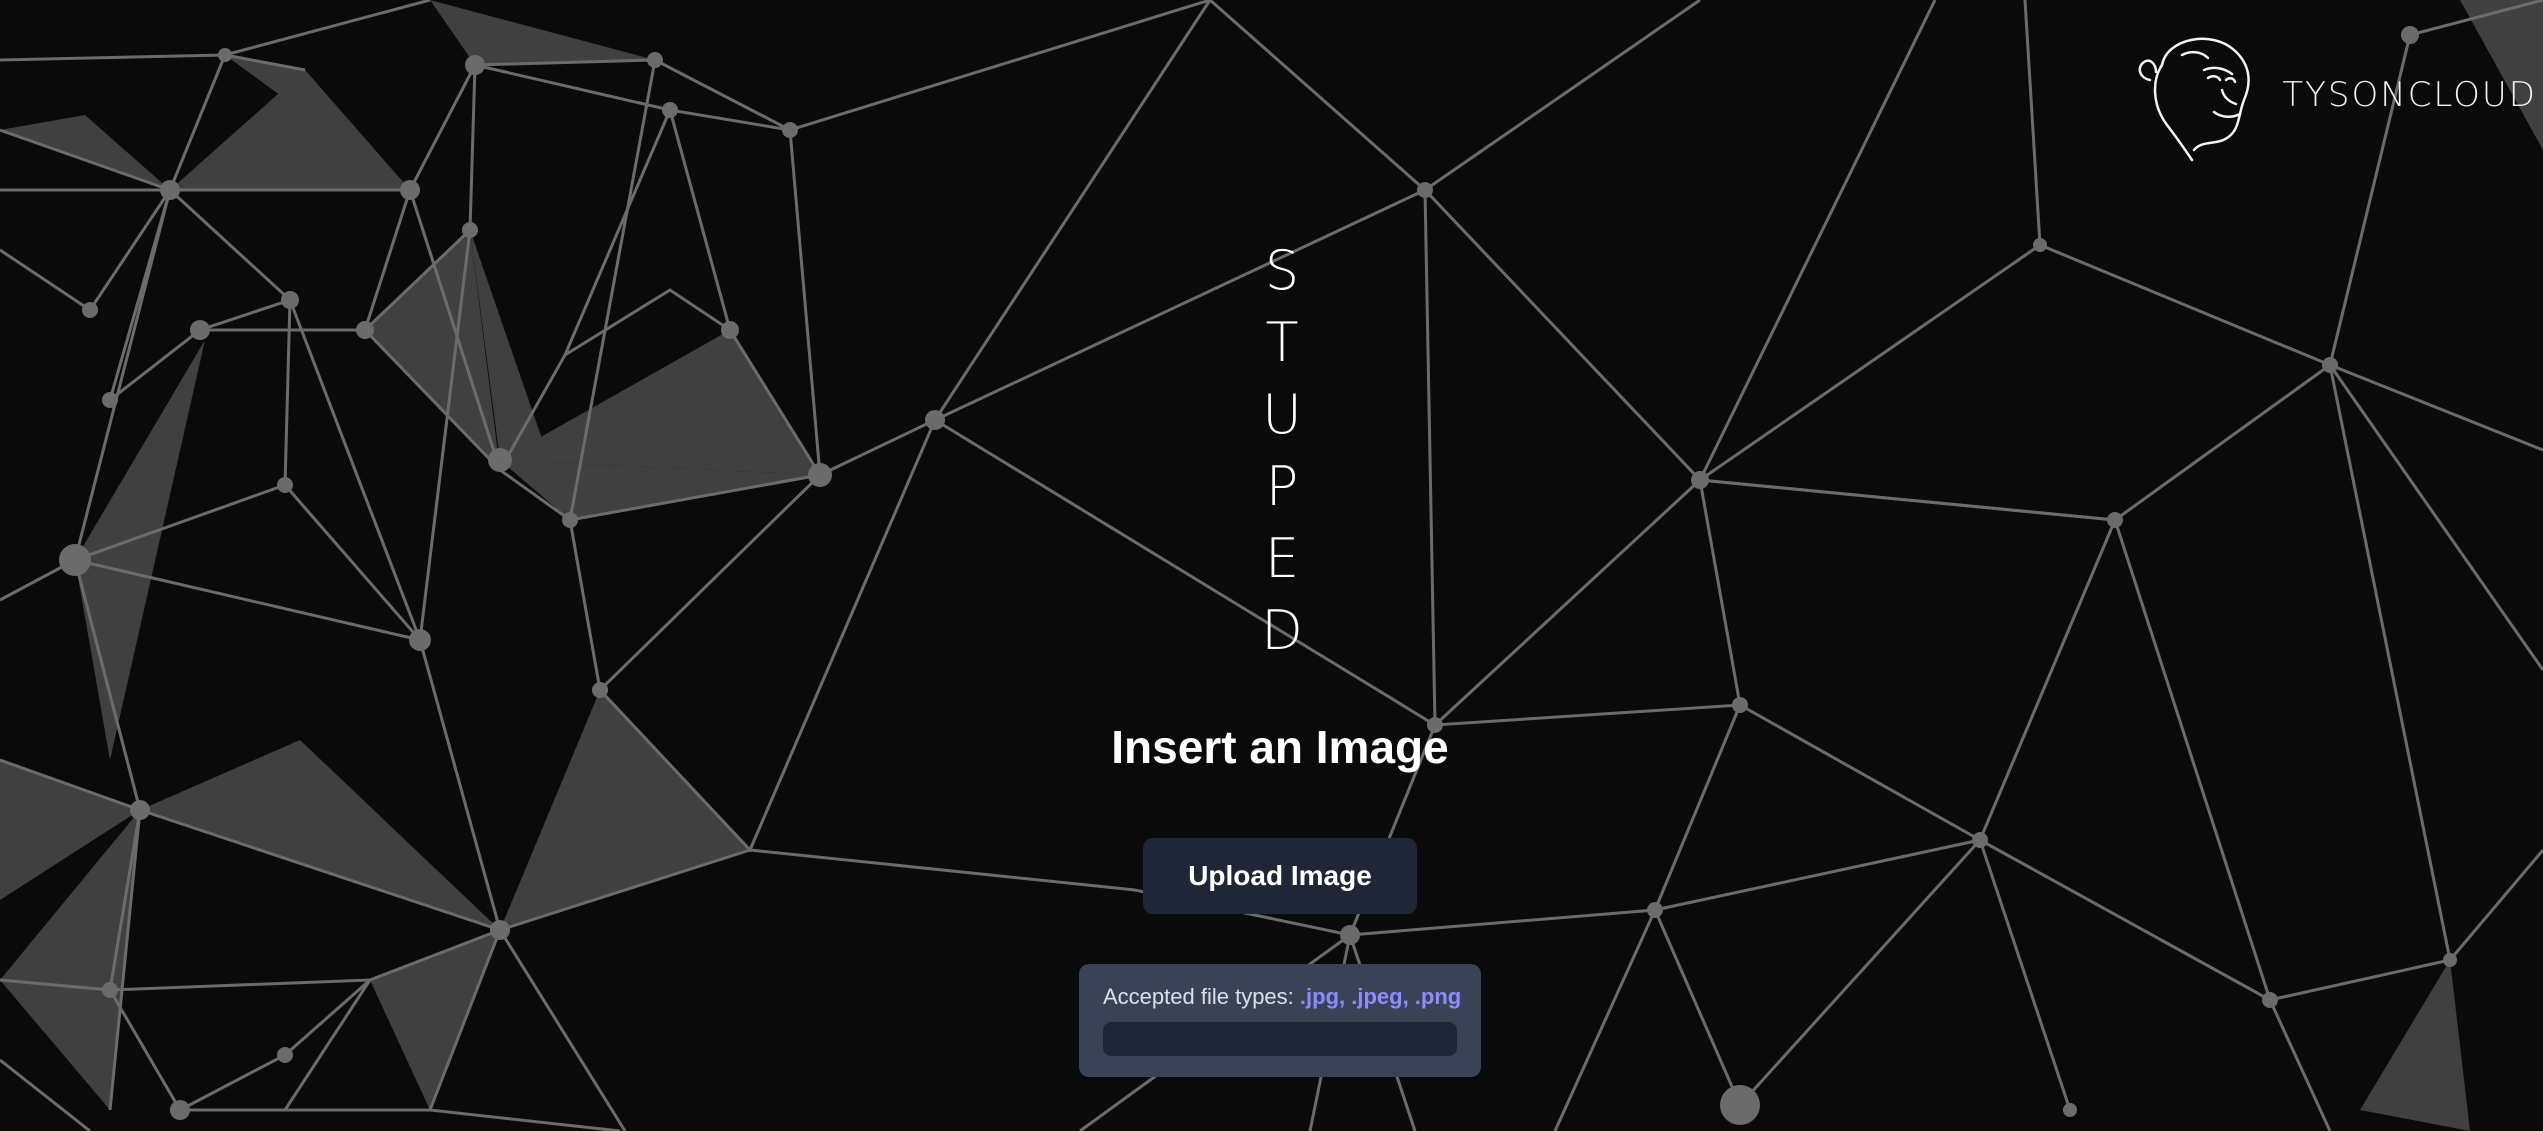  What do you see at coordinates (1282, 414) in the screenshot?
I see `title-letter: U` at bounding box center [1282, 414].